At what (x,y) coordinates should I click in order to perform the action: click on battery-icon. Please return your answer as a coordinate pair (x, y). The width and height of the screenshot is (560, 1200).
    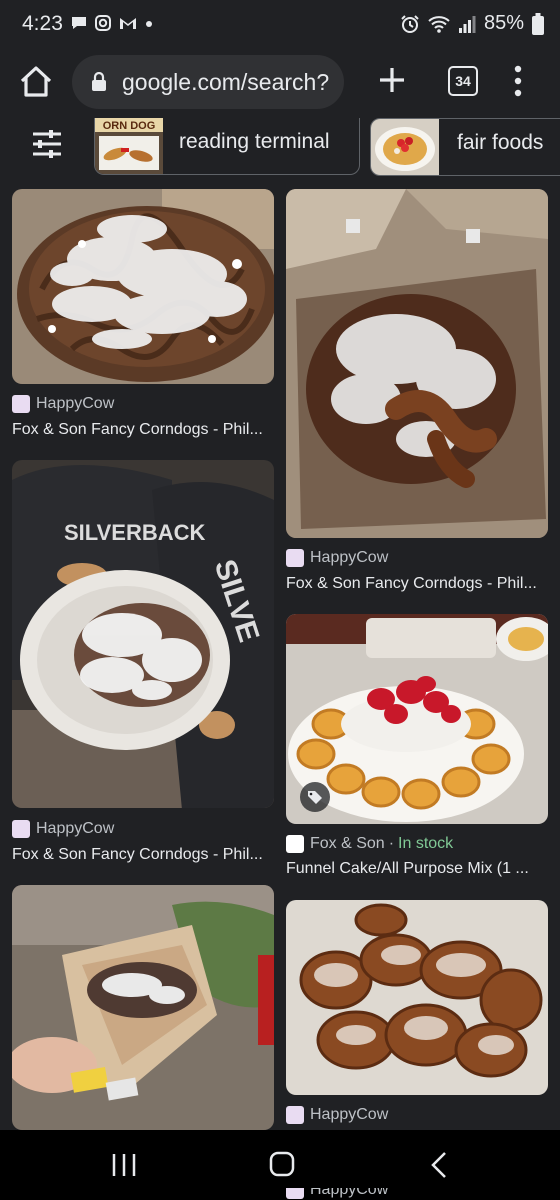
    Looking at the image, I should click on (538, 23).